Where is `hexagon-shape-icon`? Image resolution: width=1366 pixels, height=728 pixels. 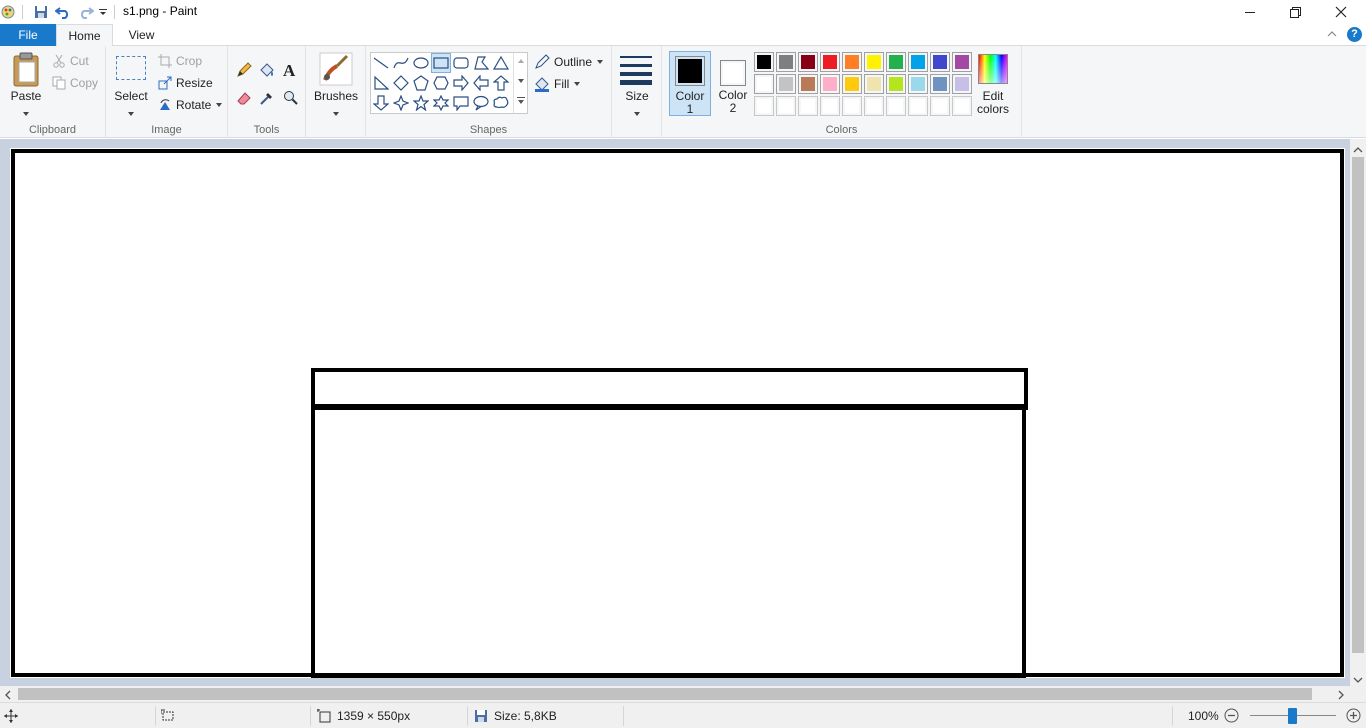 hexagon-shape-icon is located at coordinates (441, 83).